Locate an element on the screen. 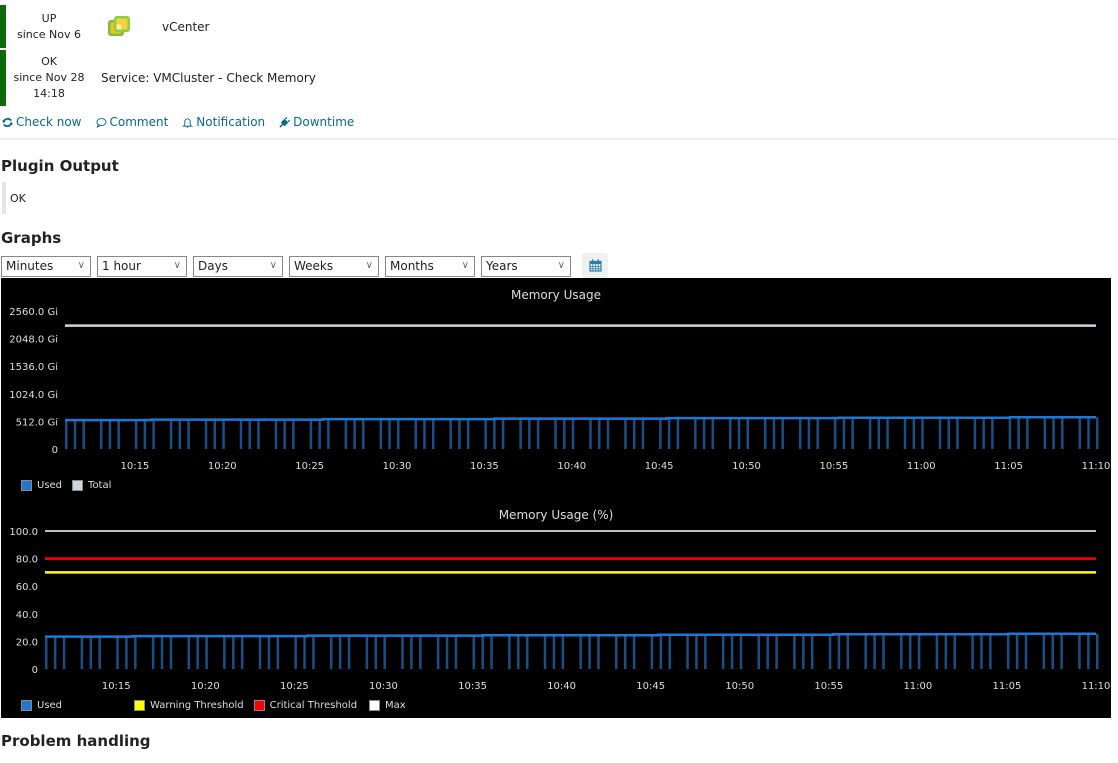  notification-button: Notification is located at coordinates (223, 122).